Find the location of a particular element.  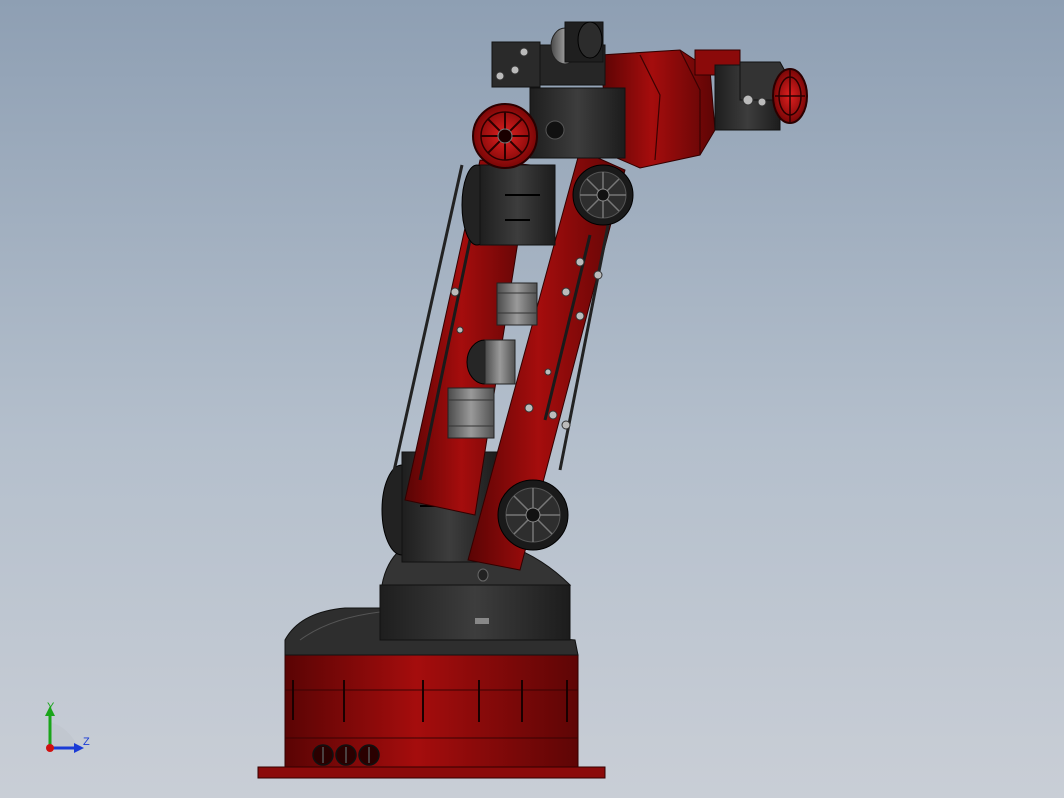

triad-plane-shading is located at coordinates (64, 735).